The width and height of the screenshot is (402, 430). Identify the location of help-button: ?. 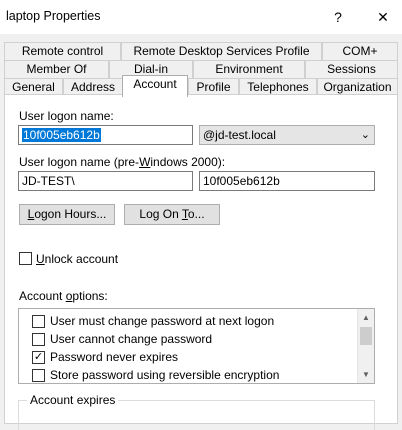
(338, 17).